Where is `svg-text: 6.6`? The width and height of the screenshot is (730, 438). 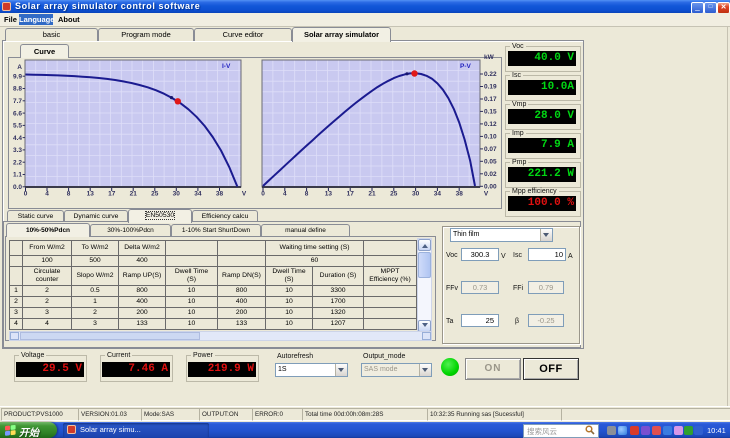 svg-text: 6.6 is located at coordinates (17, 113).